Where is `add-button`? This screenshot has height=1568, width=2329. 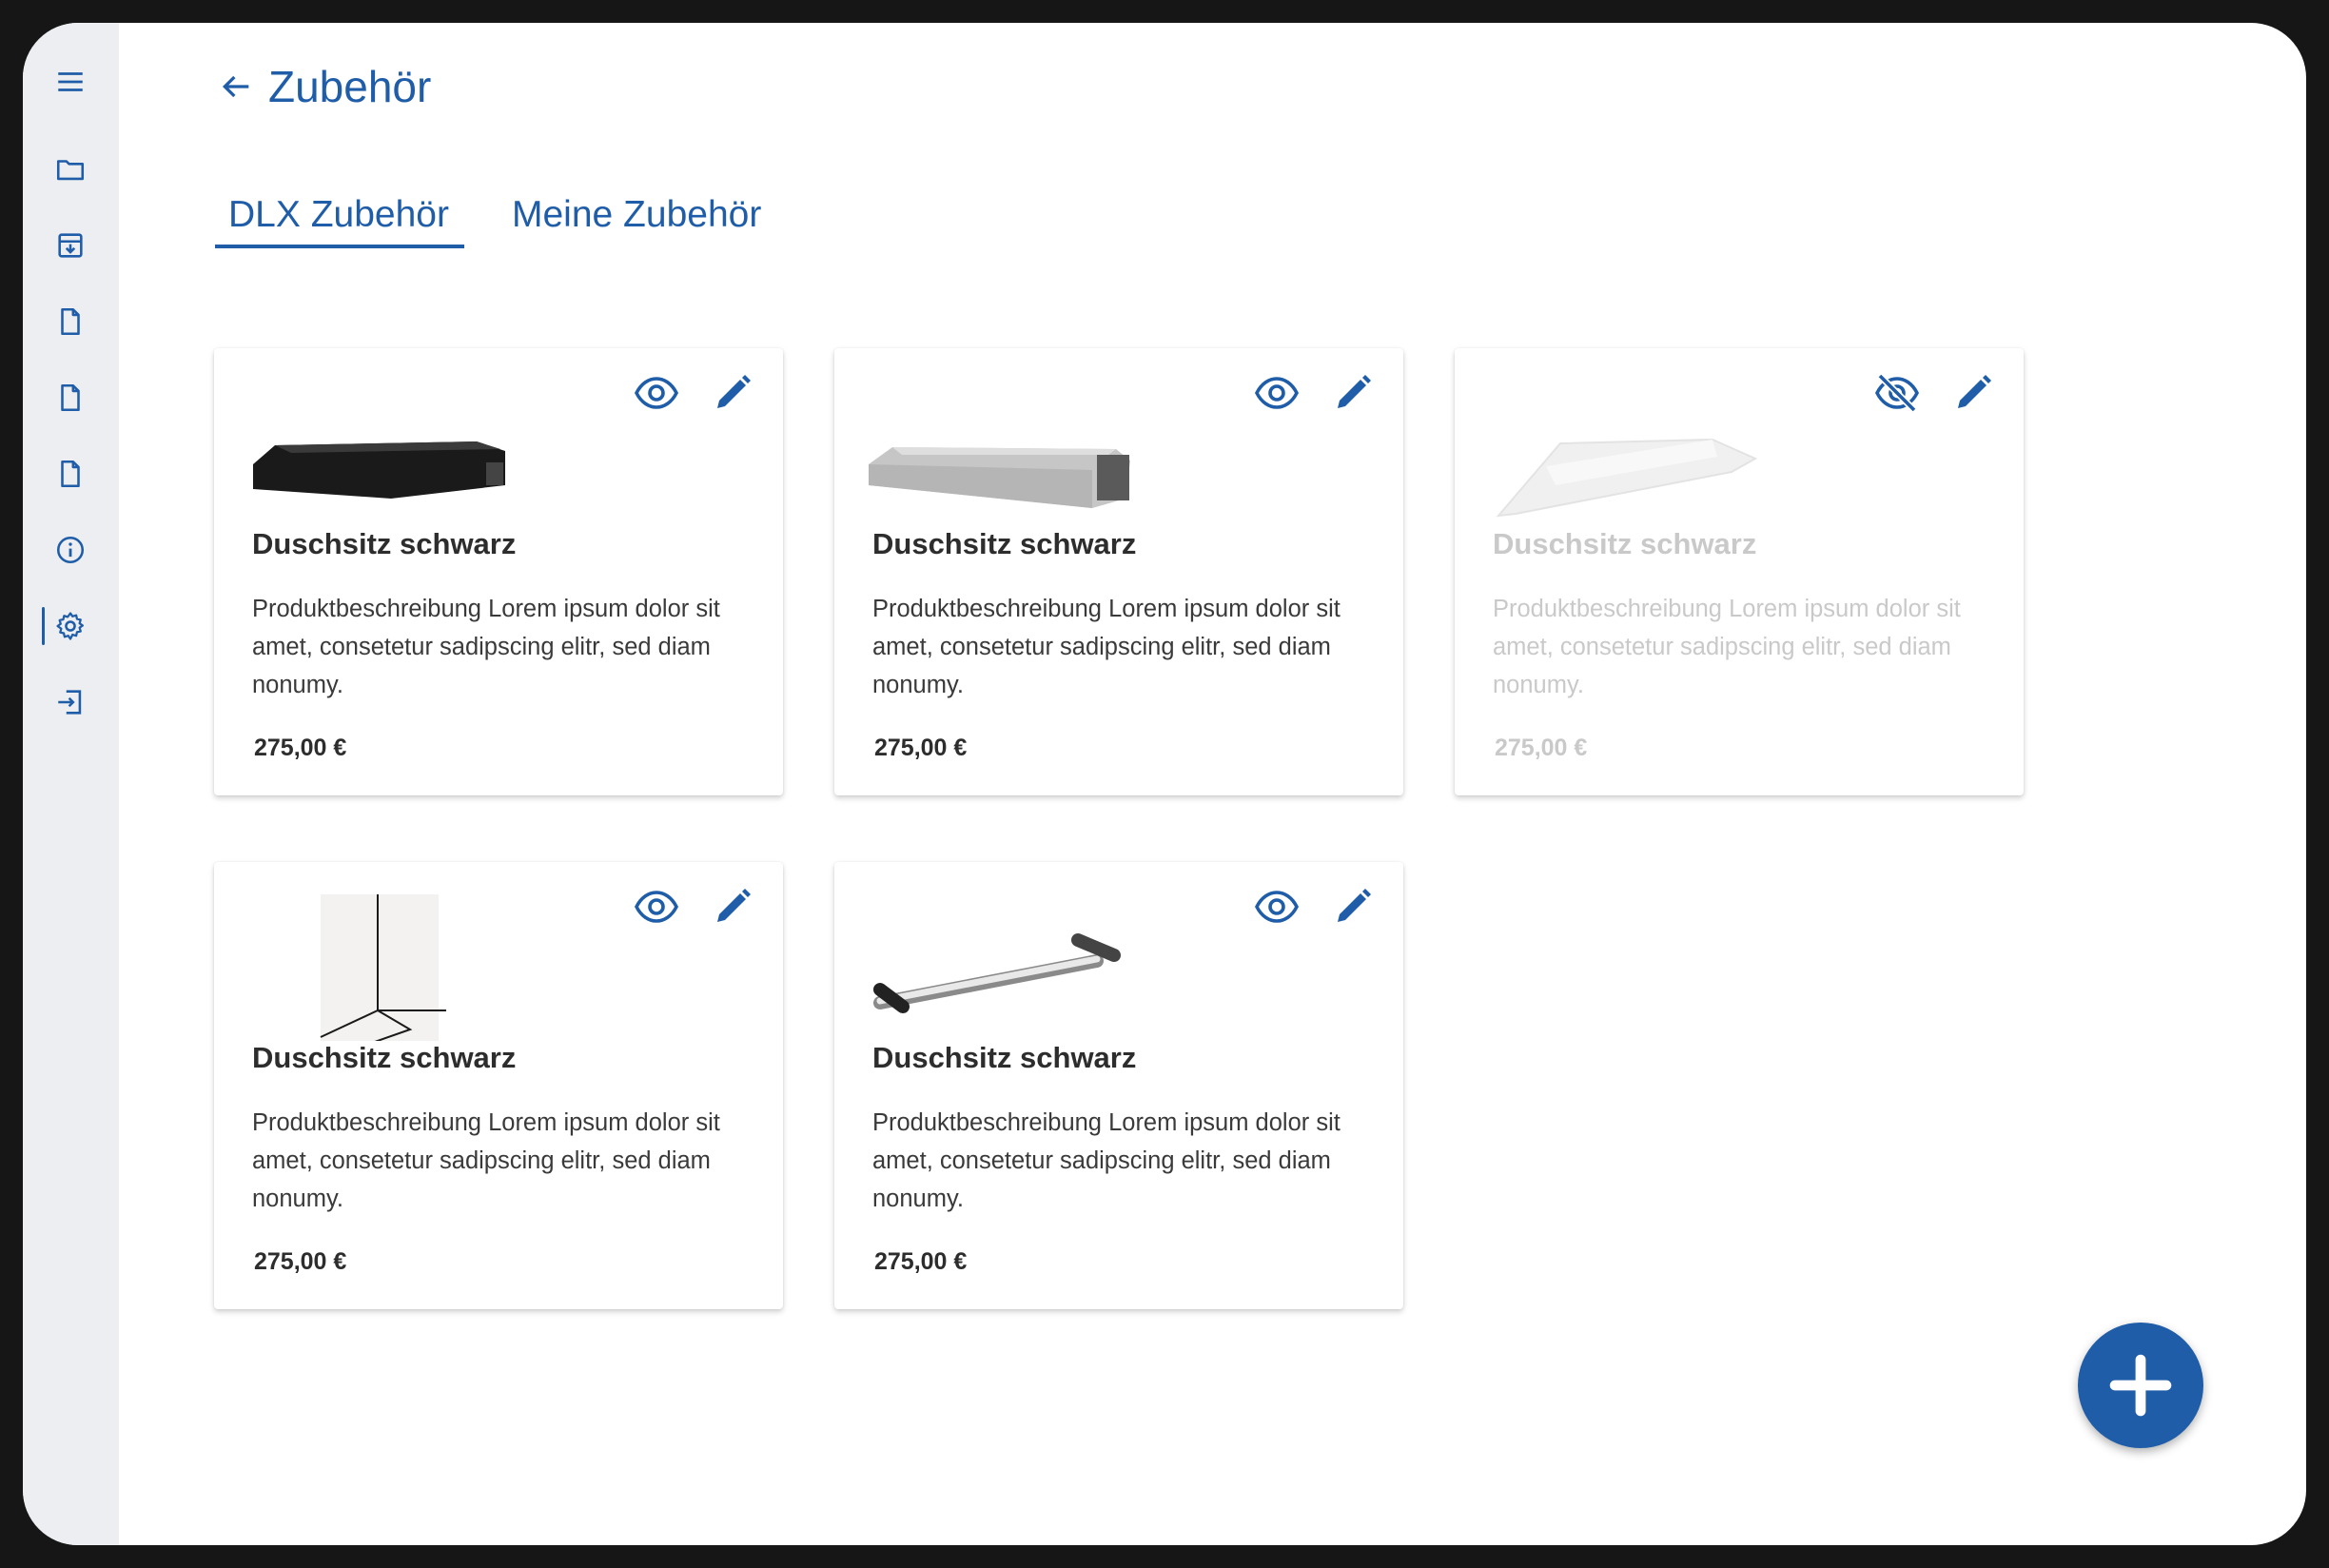
add-button is located at coordinates (2140, 1385).